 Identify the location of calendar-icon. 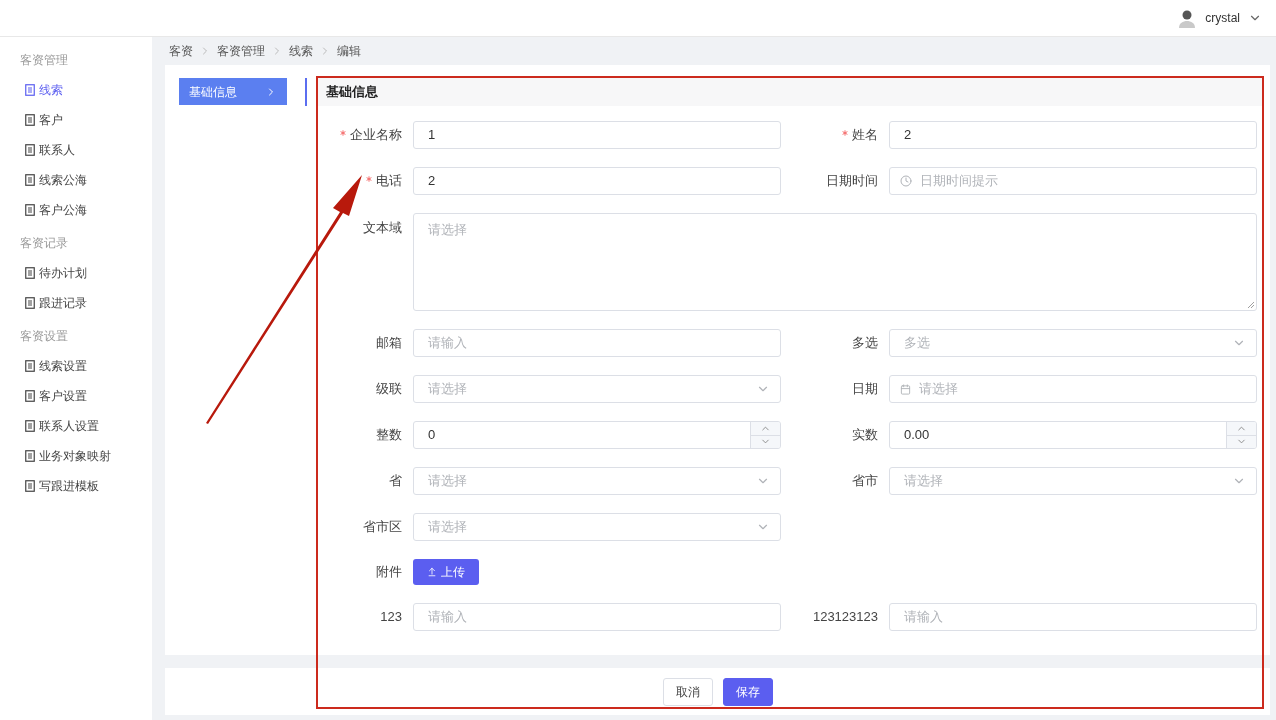
(905, 389).